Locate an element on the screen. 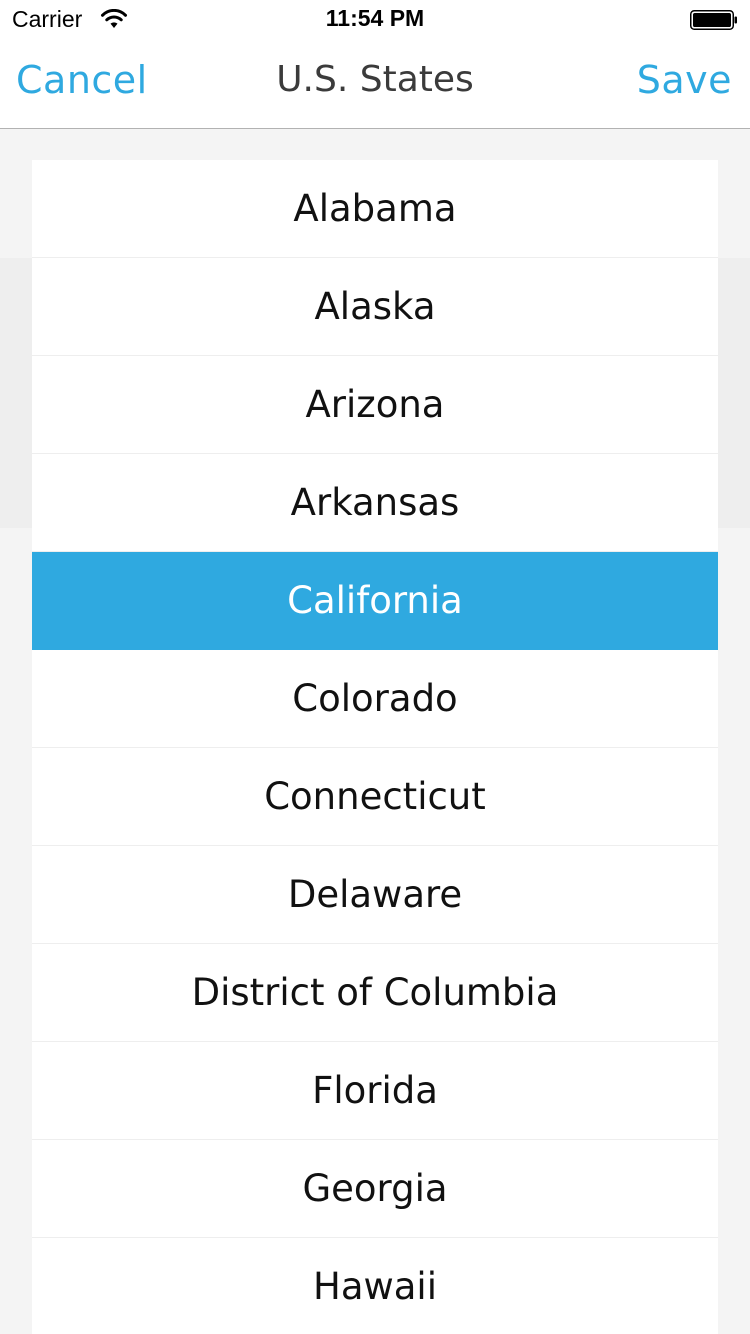 The height and width of the screenshot is (1334, 750). list-item-label: Georgia is located at coordinates (375, 1188).